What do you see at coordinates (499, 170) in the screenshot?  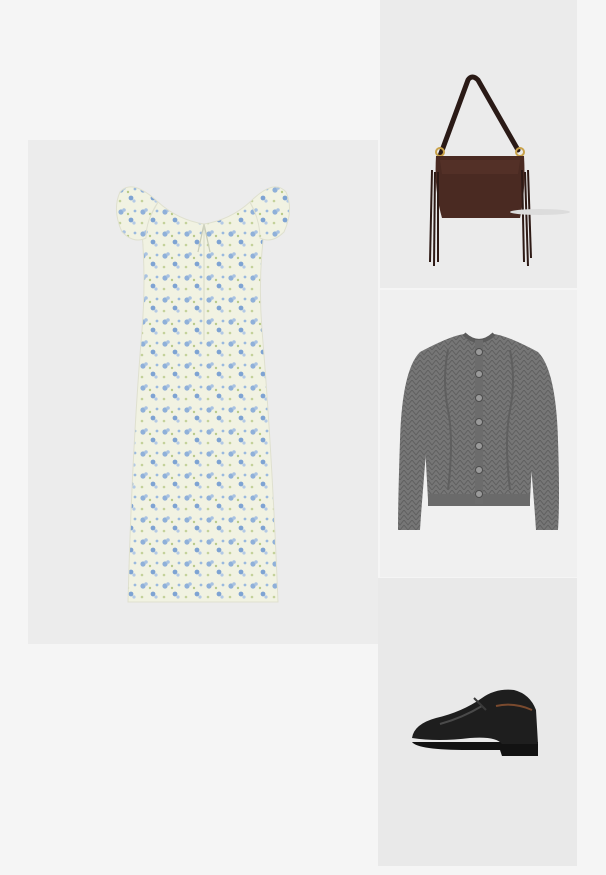 I see `leather-bag-image` at bounding box center [499, 170].